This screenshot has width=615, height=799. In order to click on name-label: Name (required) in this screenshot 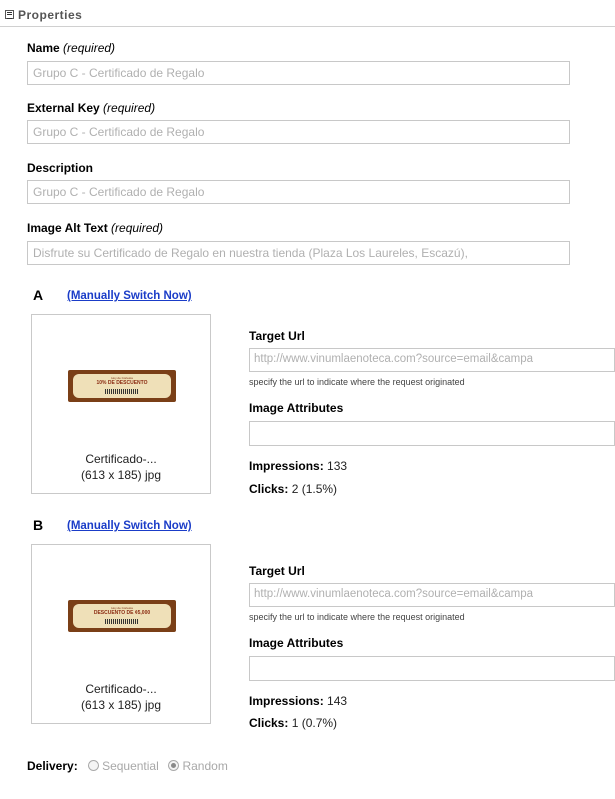, I will do `click(71, 48)`.